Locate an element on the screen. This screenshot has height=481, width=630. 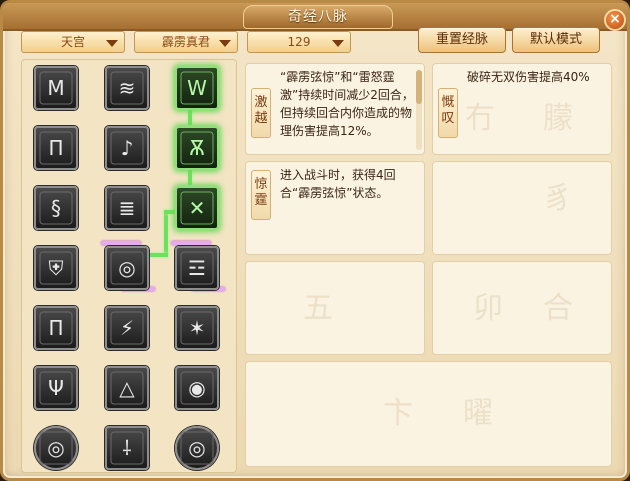
meridian-node: ♪ is located at coordinates (127, 148).